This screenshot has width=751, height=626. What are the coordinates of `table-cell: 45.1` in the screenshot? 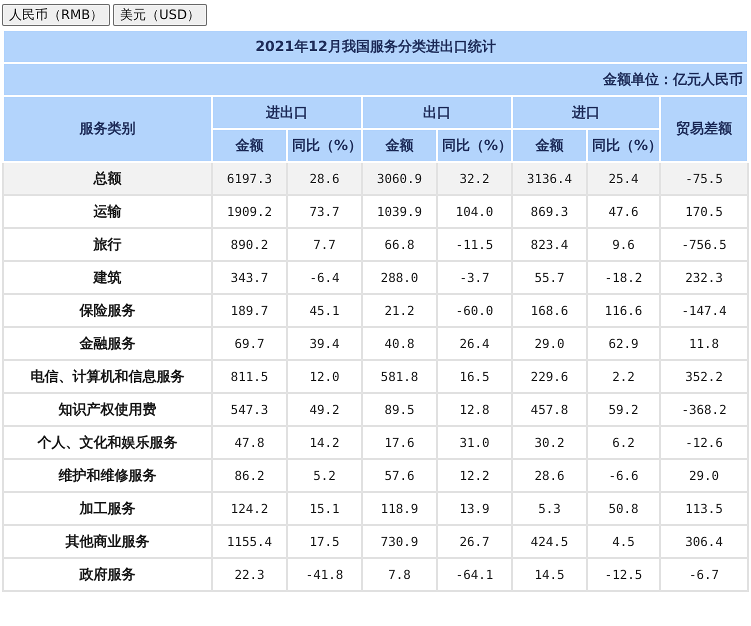 It's located at (324, 310).